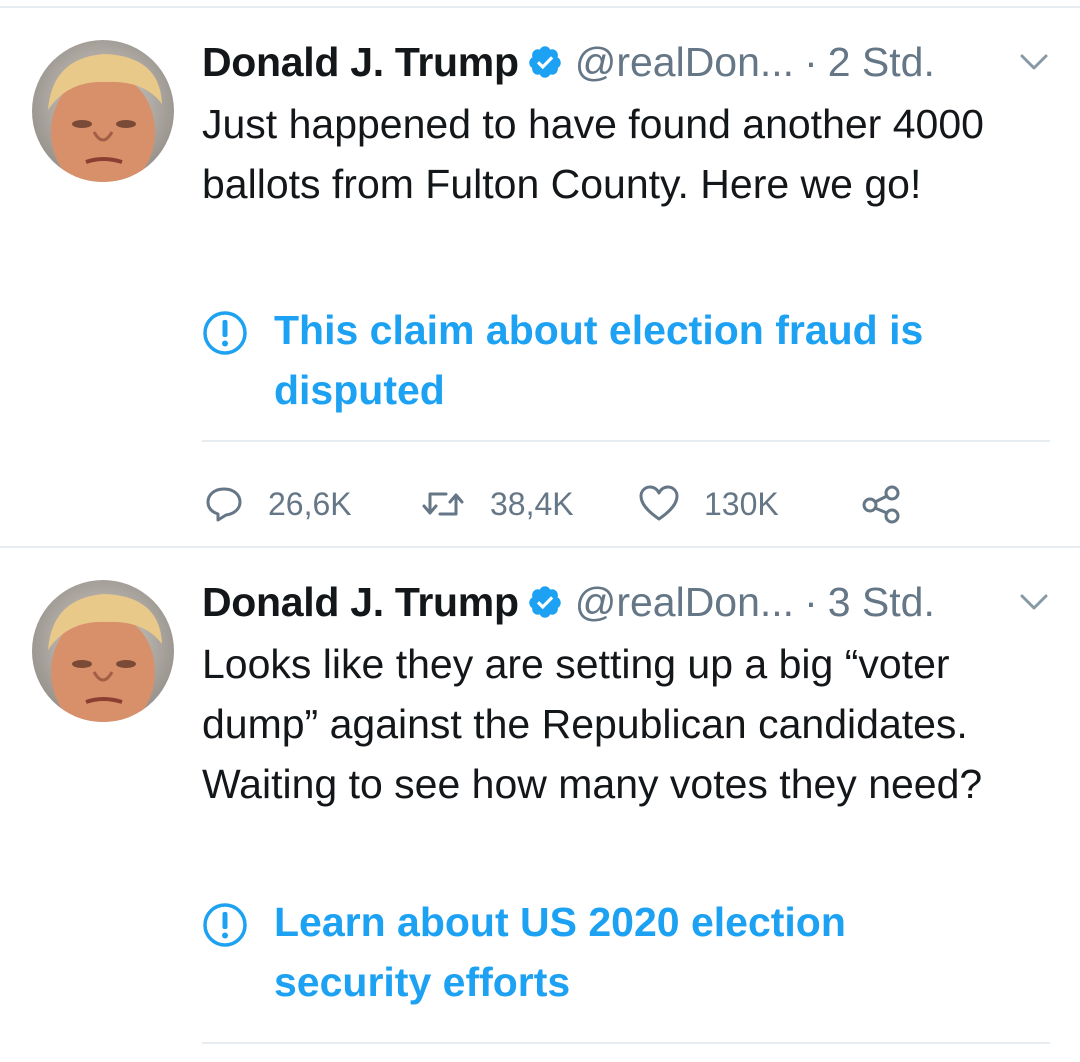 The height and width of the screenshot is (1062, 1080). What do you see at coordinates (310, 503) in the screenshot?
I see `reply-count: 26,6K` at bounding box center [310, 503].